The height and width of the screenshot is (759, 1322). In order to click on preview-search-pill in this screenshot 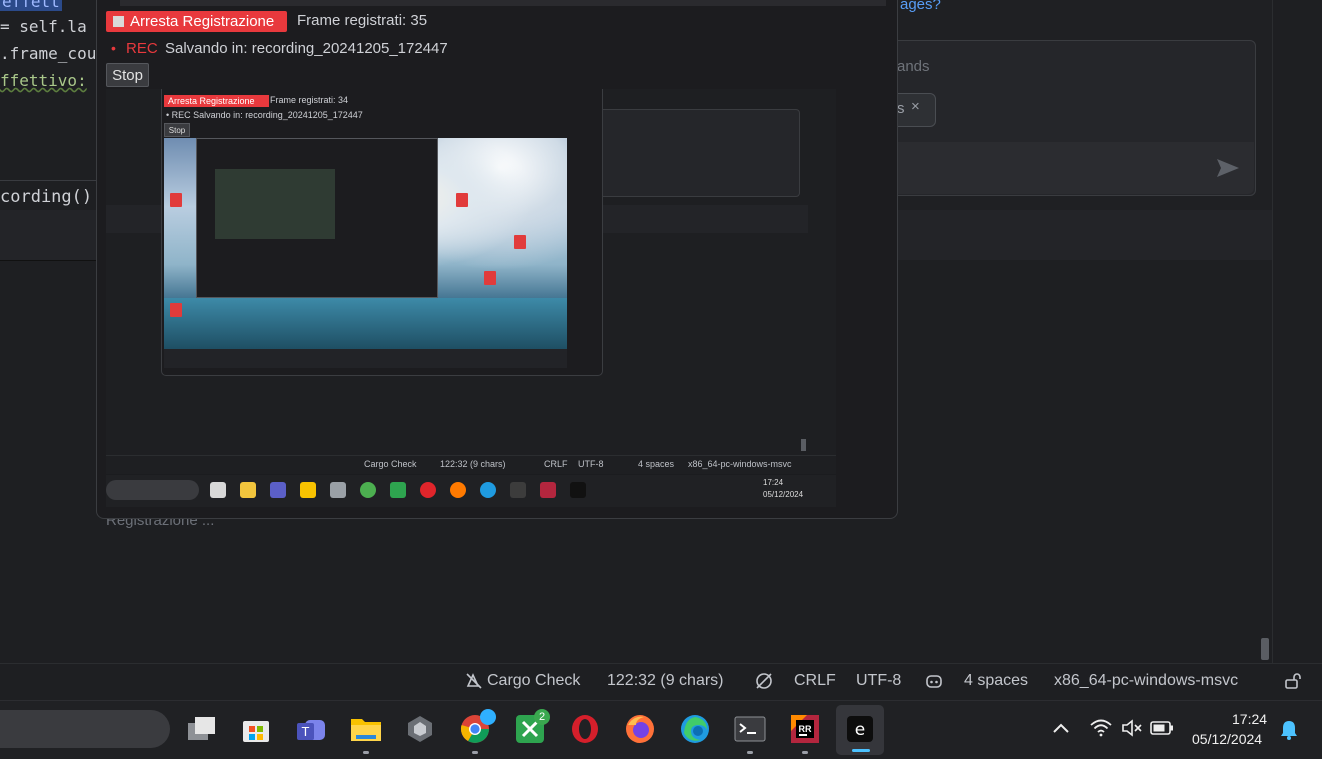, I will do `click(152, 490)`.